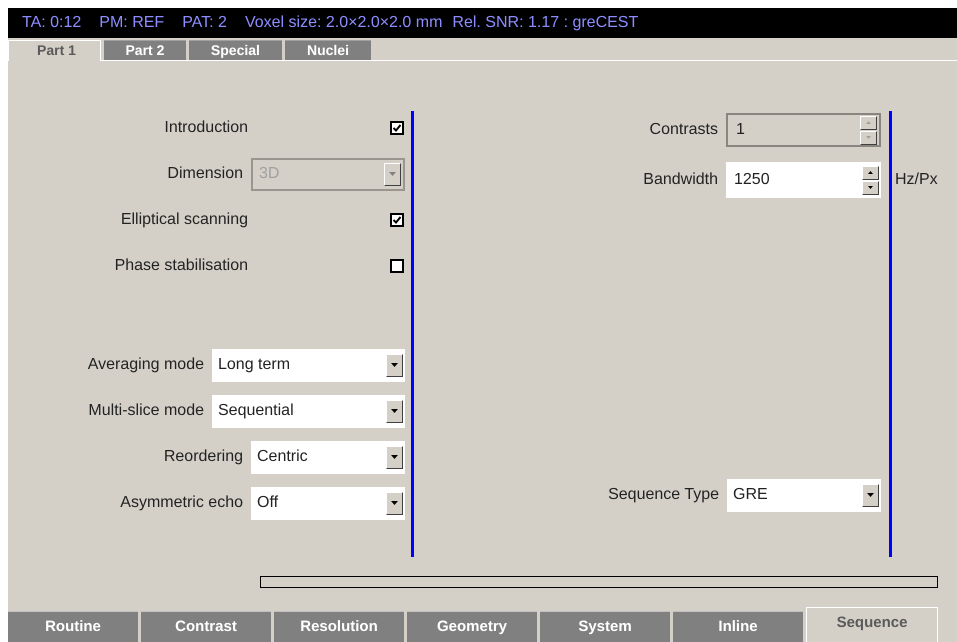  Describe the element at coordinates (738, 626) in the screenshot. I see `tab: Inline` at that location.